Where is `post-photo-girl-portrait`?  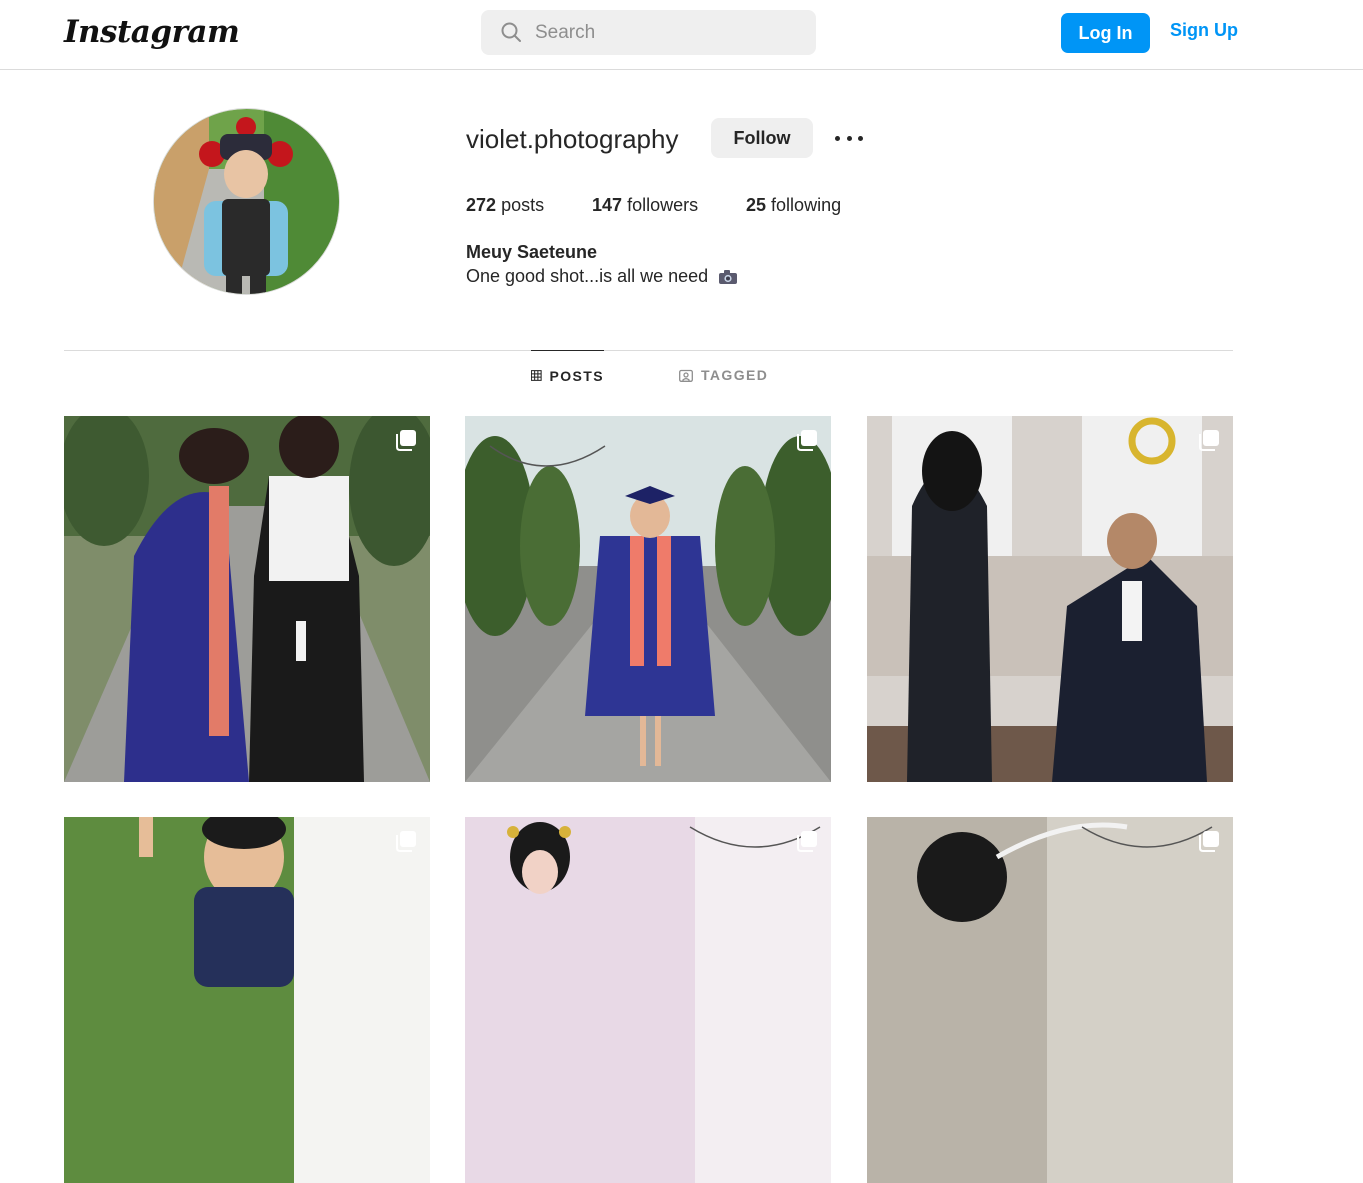
post-photo-girl-portrait is located at coordinates (648, 1000).